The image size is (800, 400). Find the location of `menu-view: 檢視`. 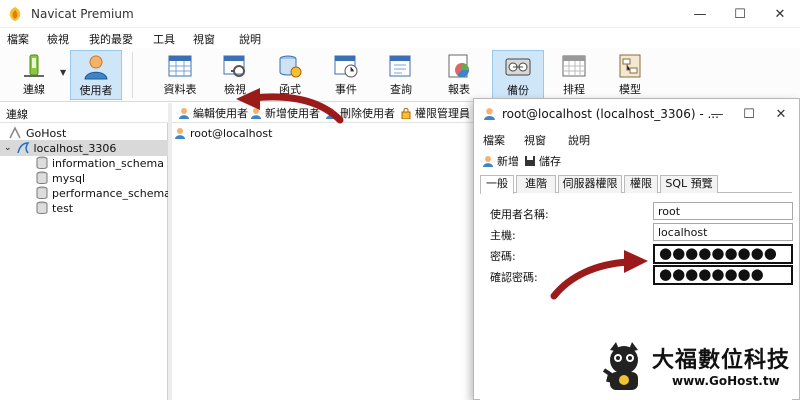

menu-view: 檢視 is located at coordinates (58, 39).